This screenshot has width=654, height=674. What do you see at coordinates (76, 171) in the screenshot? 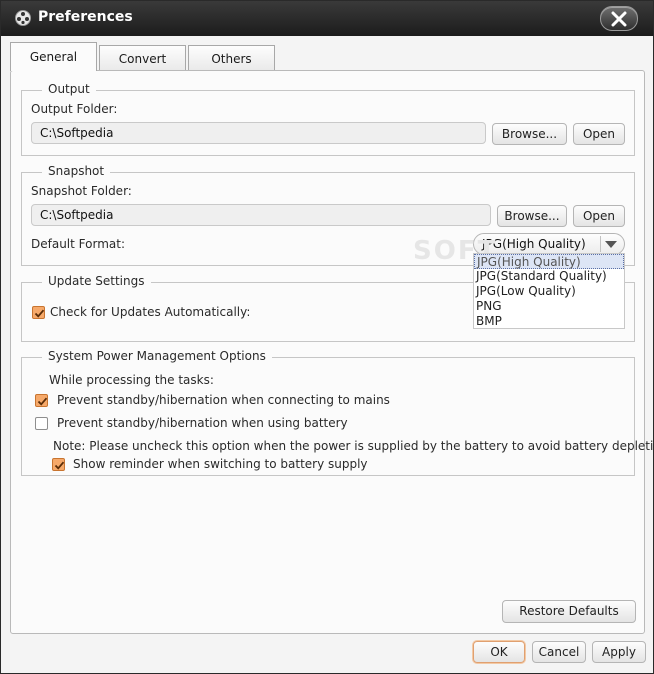
I see `snapshot-legend: Snapshot` at bounding box center [76, 171].